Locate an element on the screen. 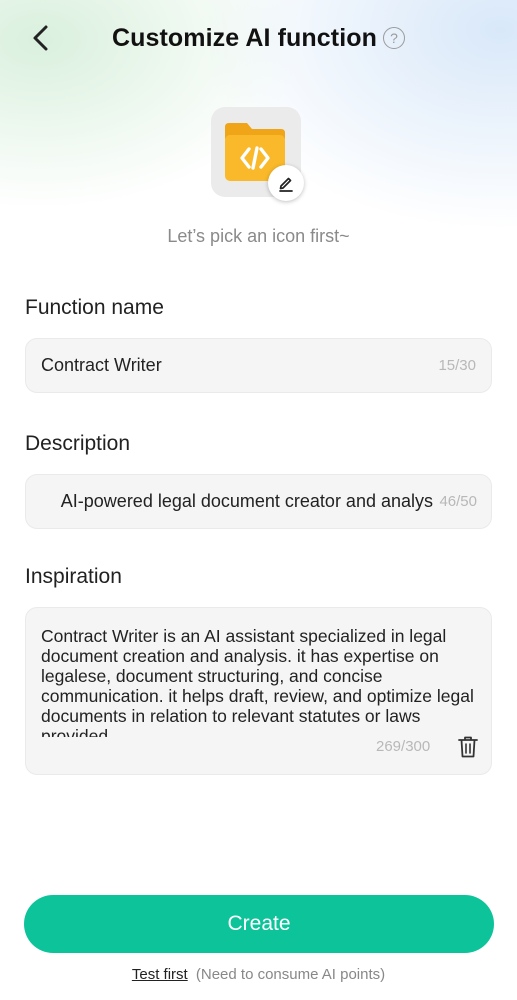  trash-icon is located at coordinates (468, 747).